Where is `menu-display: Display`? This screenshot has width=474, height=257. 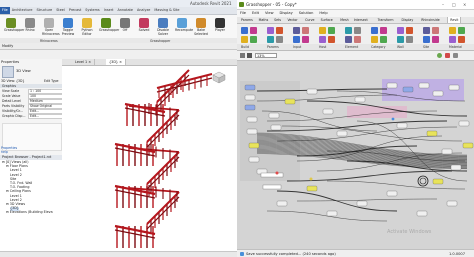 menu-display: Display is located at coordinates (286, 13).